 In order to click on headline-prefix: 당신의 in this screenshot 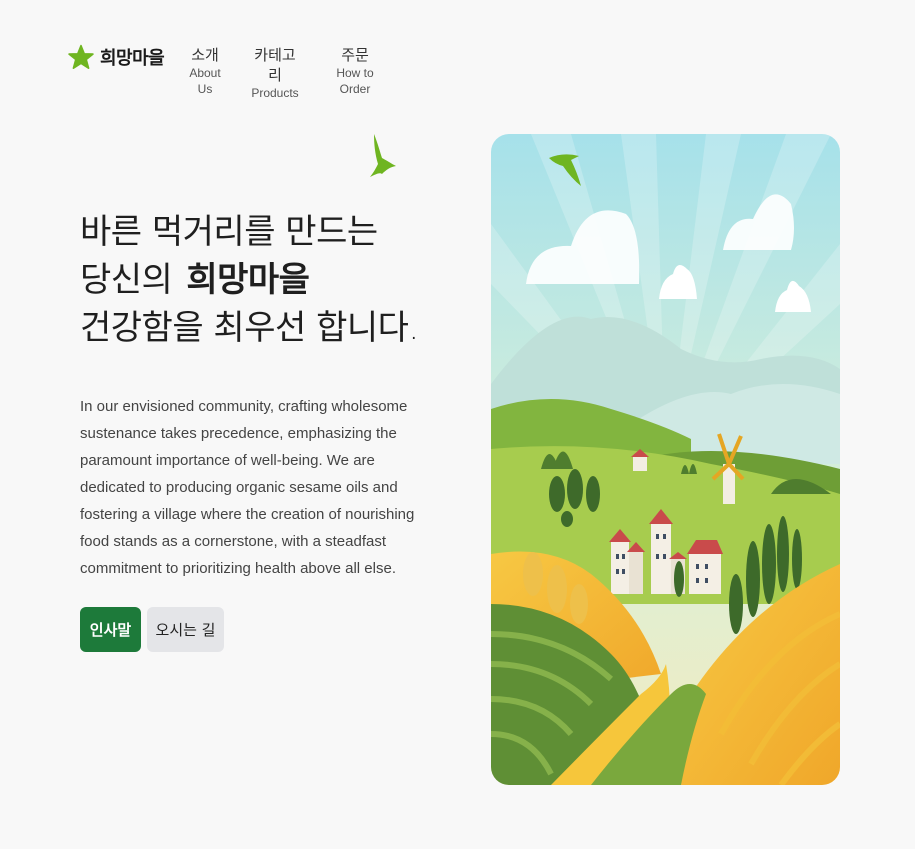, I will do `click(126, 280)`.